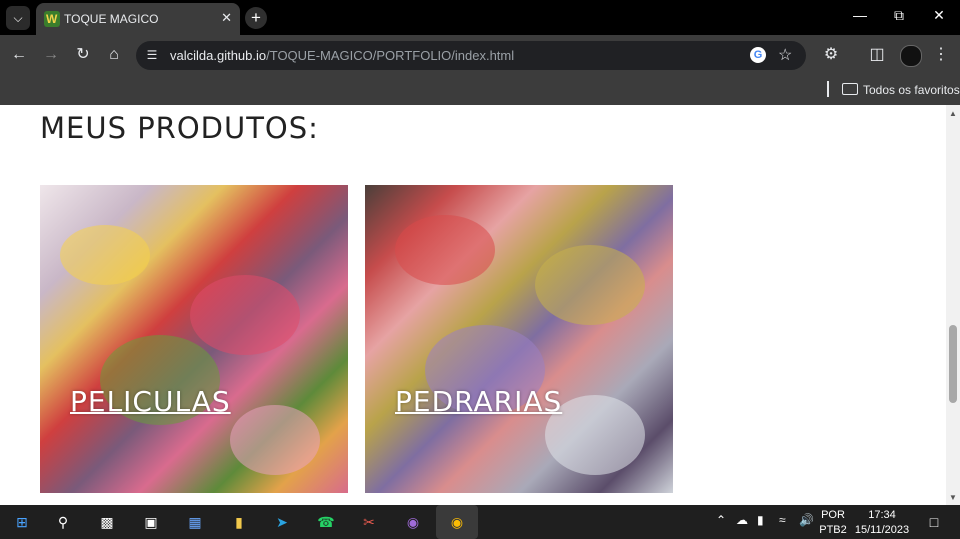 The image size is (960, 539). What do you see at coordinates (882, 523) in the screenshot?
I see `clock: 17:34 15/11/2023` at bounding box center [882, 523].